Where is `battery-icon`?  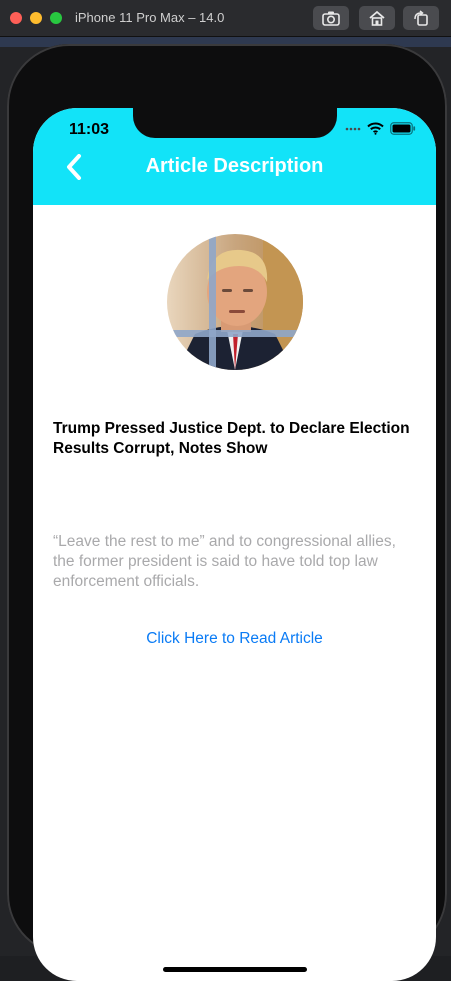
battery-icon is located at coordinates (403, 128).